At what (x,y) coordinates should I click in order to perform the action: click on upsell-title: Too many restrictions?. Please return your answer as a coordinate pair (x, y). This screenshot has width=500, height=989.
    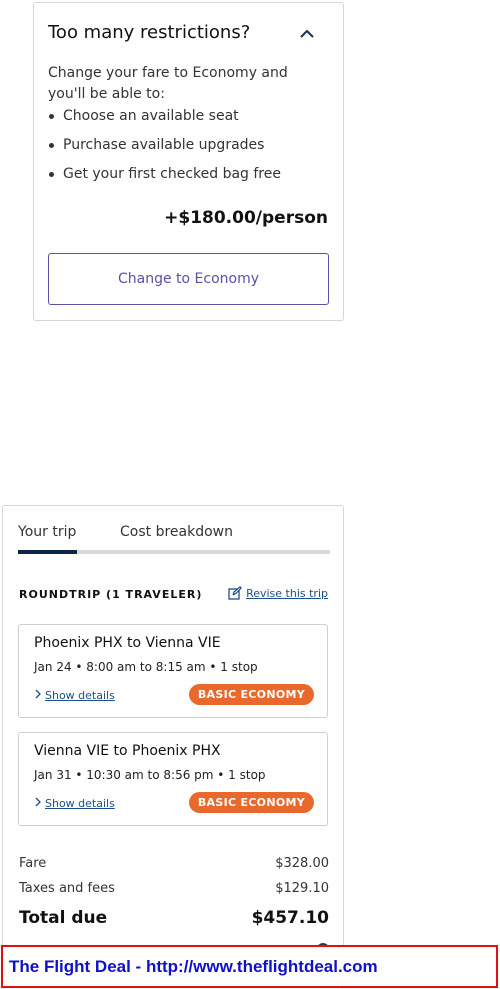
    Looking at the image, I should click on (149, 32).